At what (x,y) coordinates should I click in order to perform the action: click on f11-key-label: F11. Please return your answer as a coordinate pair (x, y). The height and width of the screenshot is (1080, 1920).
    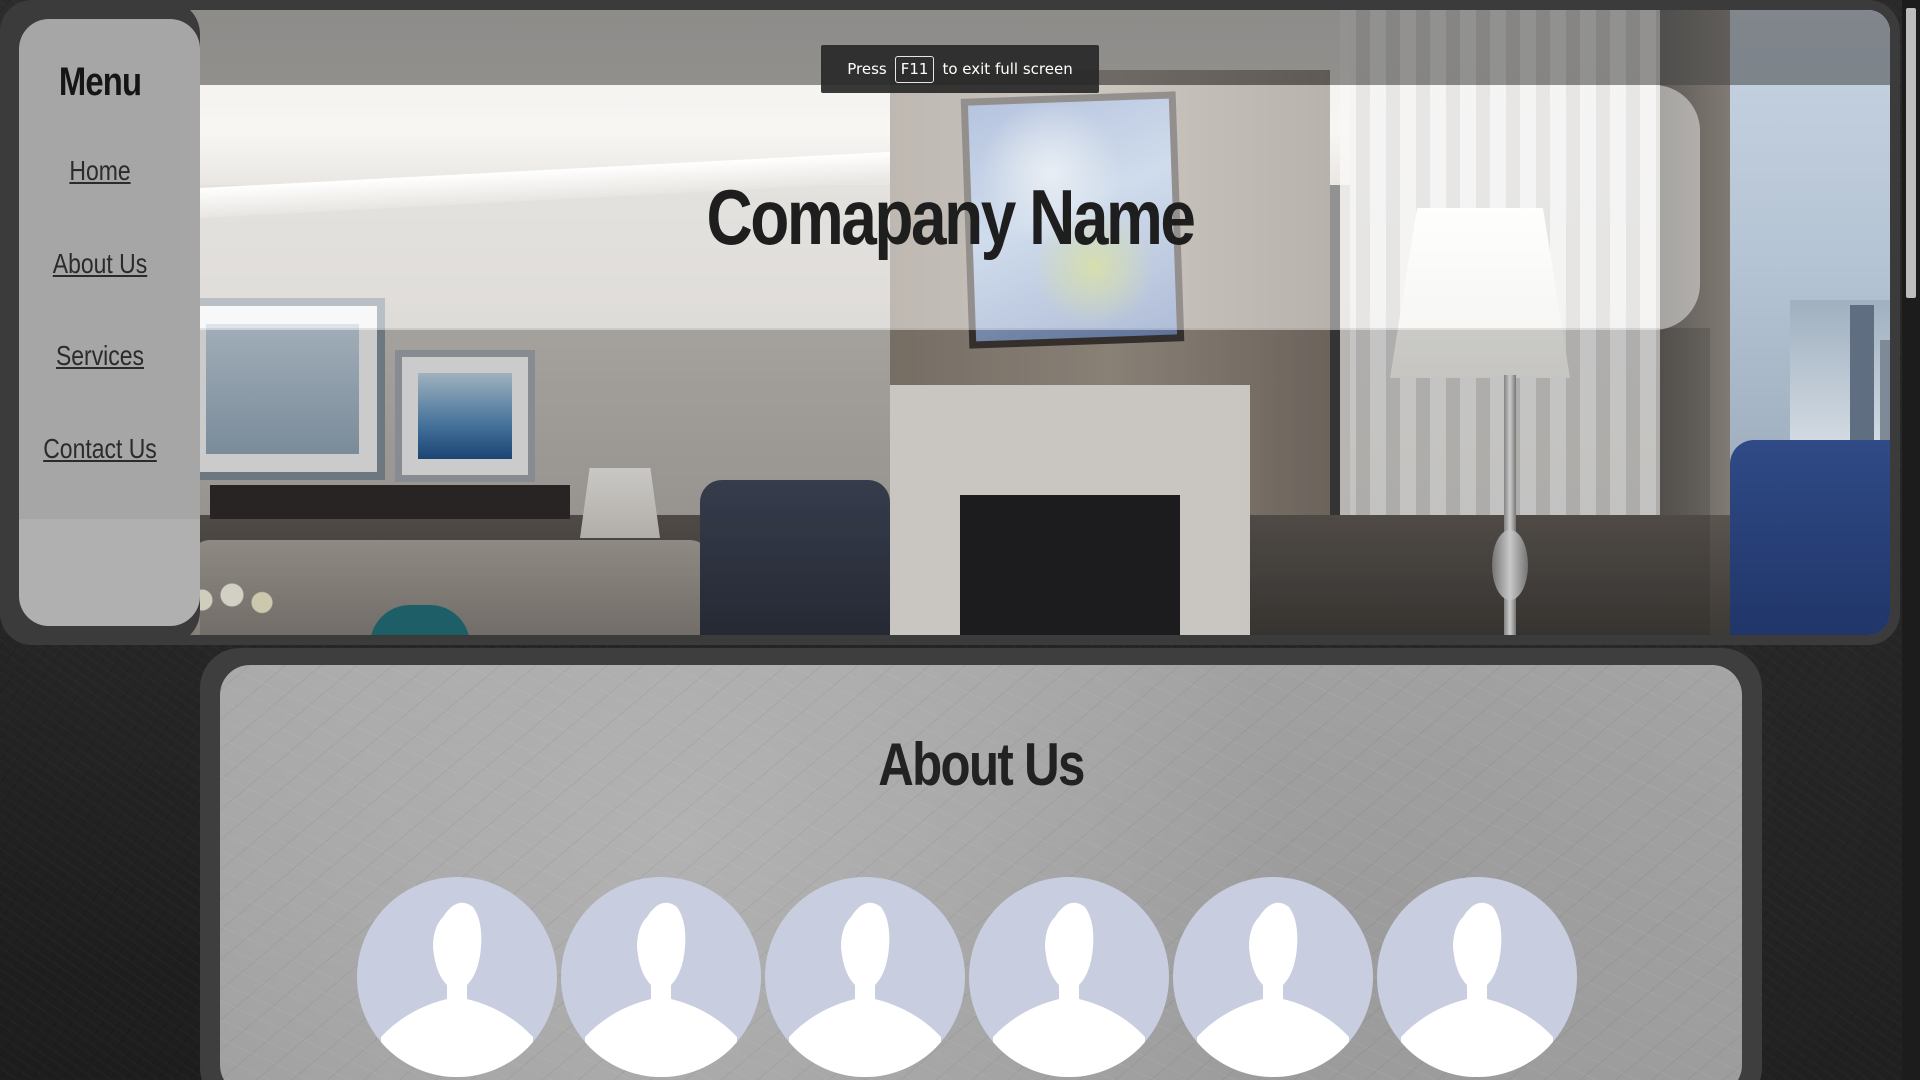
    Looking at the image, I should click on (914, 69).